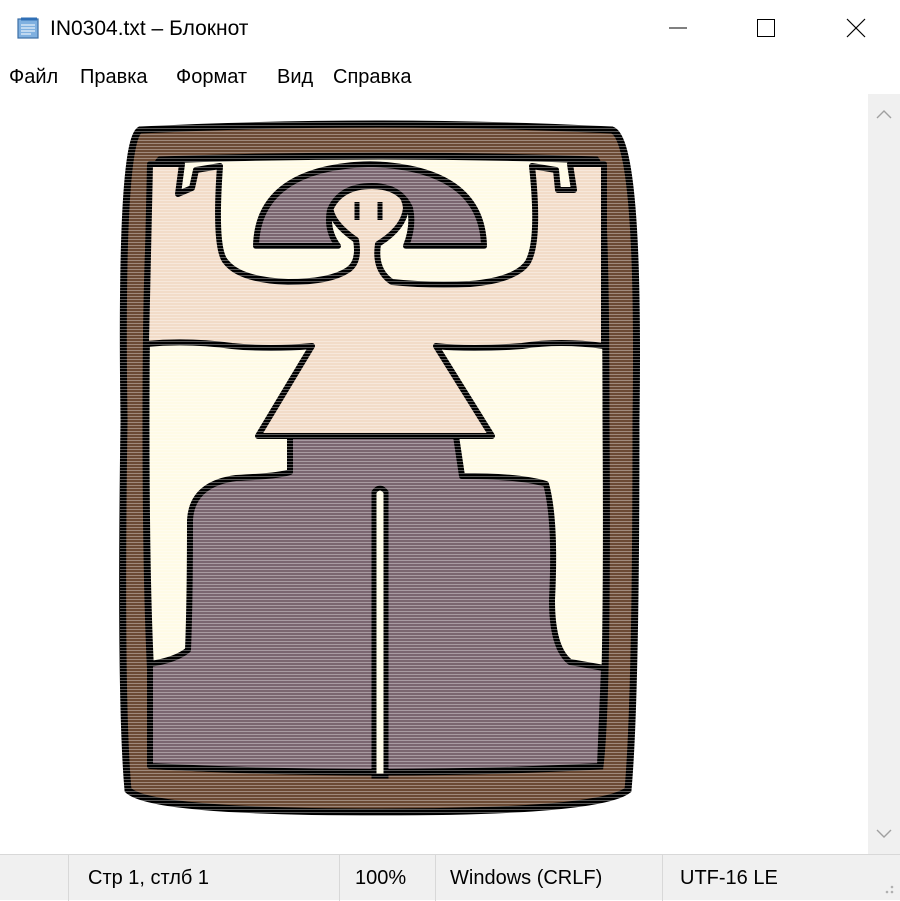 Image resolution: width=900 pixels, height=901 pixels. What do you see at coordinates (884, 474) in the screenshot?
I see `vertical-scrollbar` at bounding box center [884, 474].